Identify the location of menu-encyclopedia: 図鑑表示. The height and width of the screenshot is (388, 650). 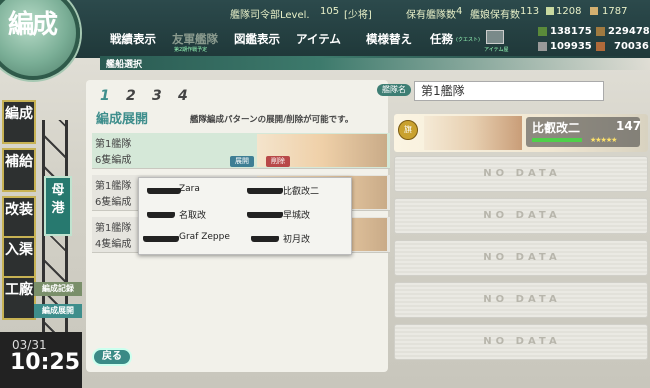
(257, 39).